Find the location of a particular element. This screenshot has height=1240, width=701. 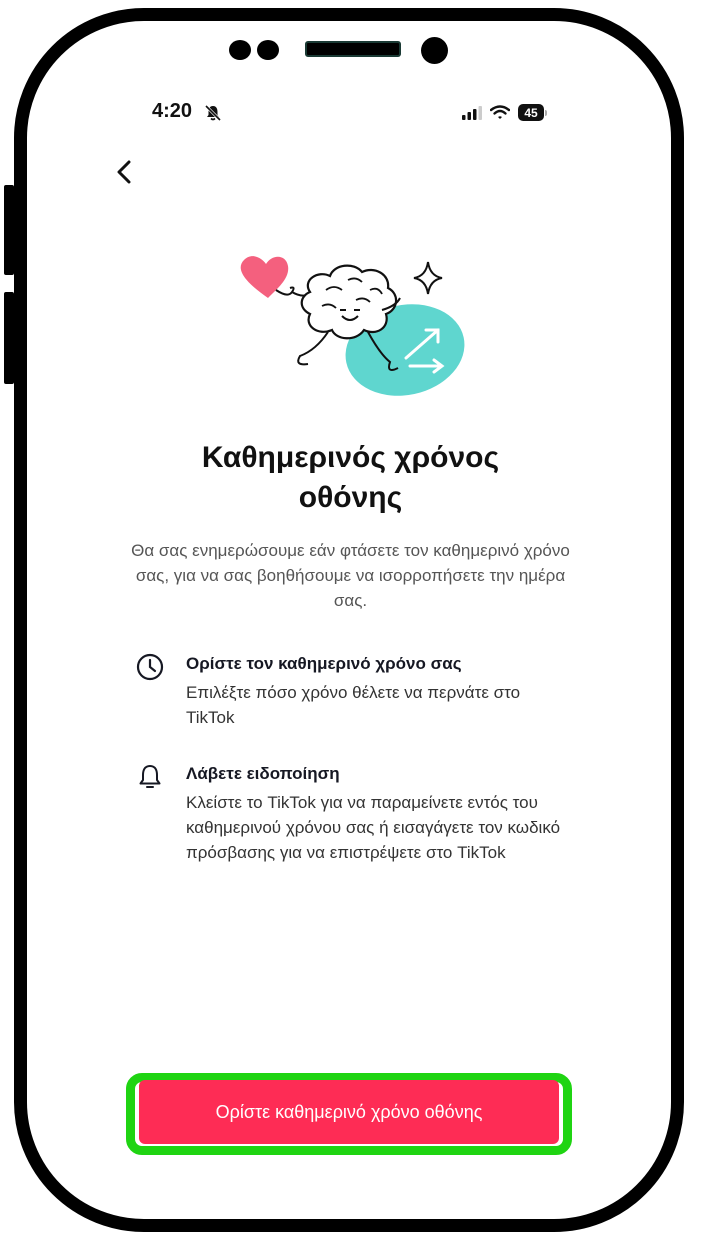

wifi-icon is located at coordinates (500, 112).